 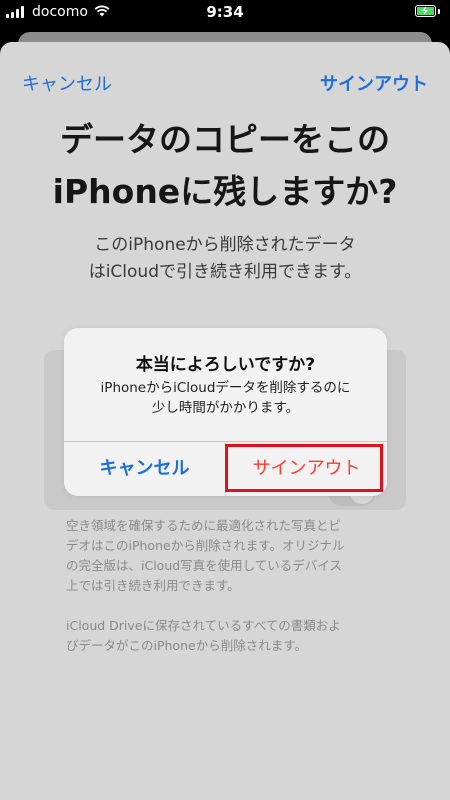 I want to click on battery-tip, so click(x=439, y=11).